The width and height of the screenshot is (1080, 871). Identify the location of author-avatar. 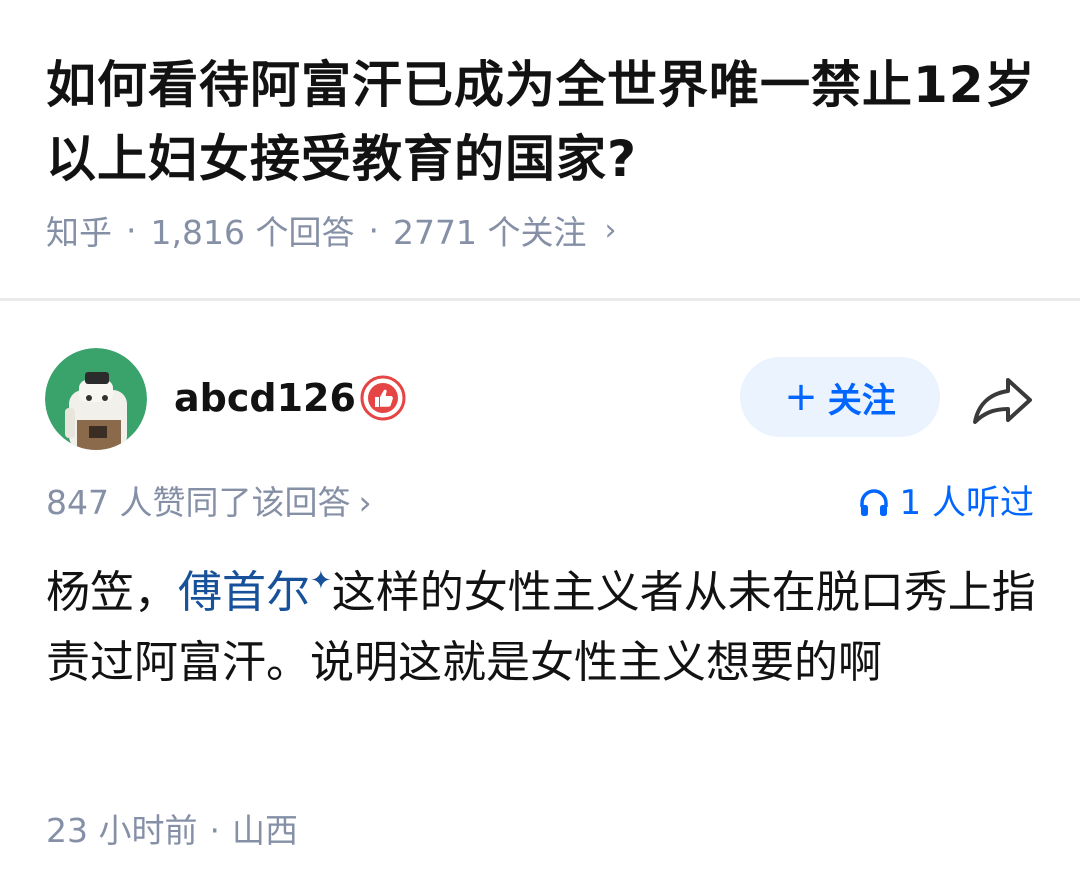
(96, 399).